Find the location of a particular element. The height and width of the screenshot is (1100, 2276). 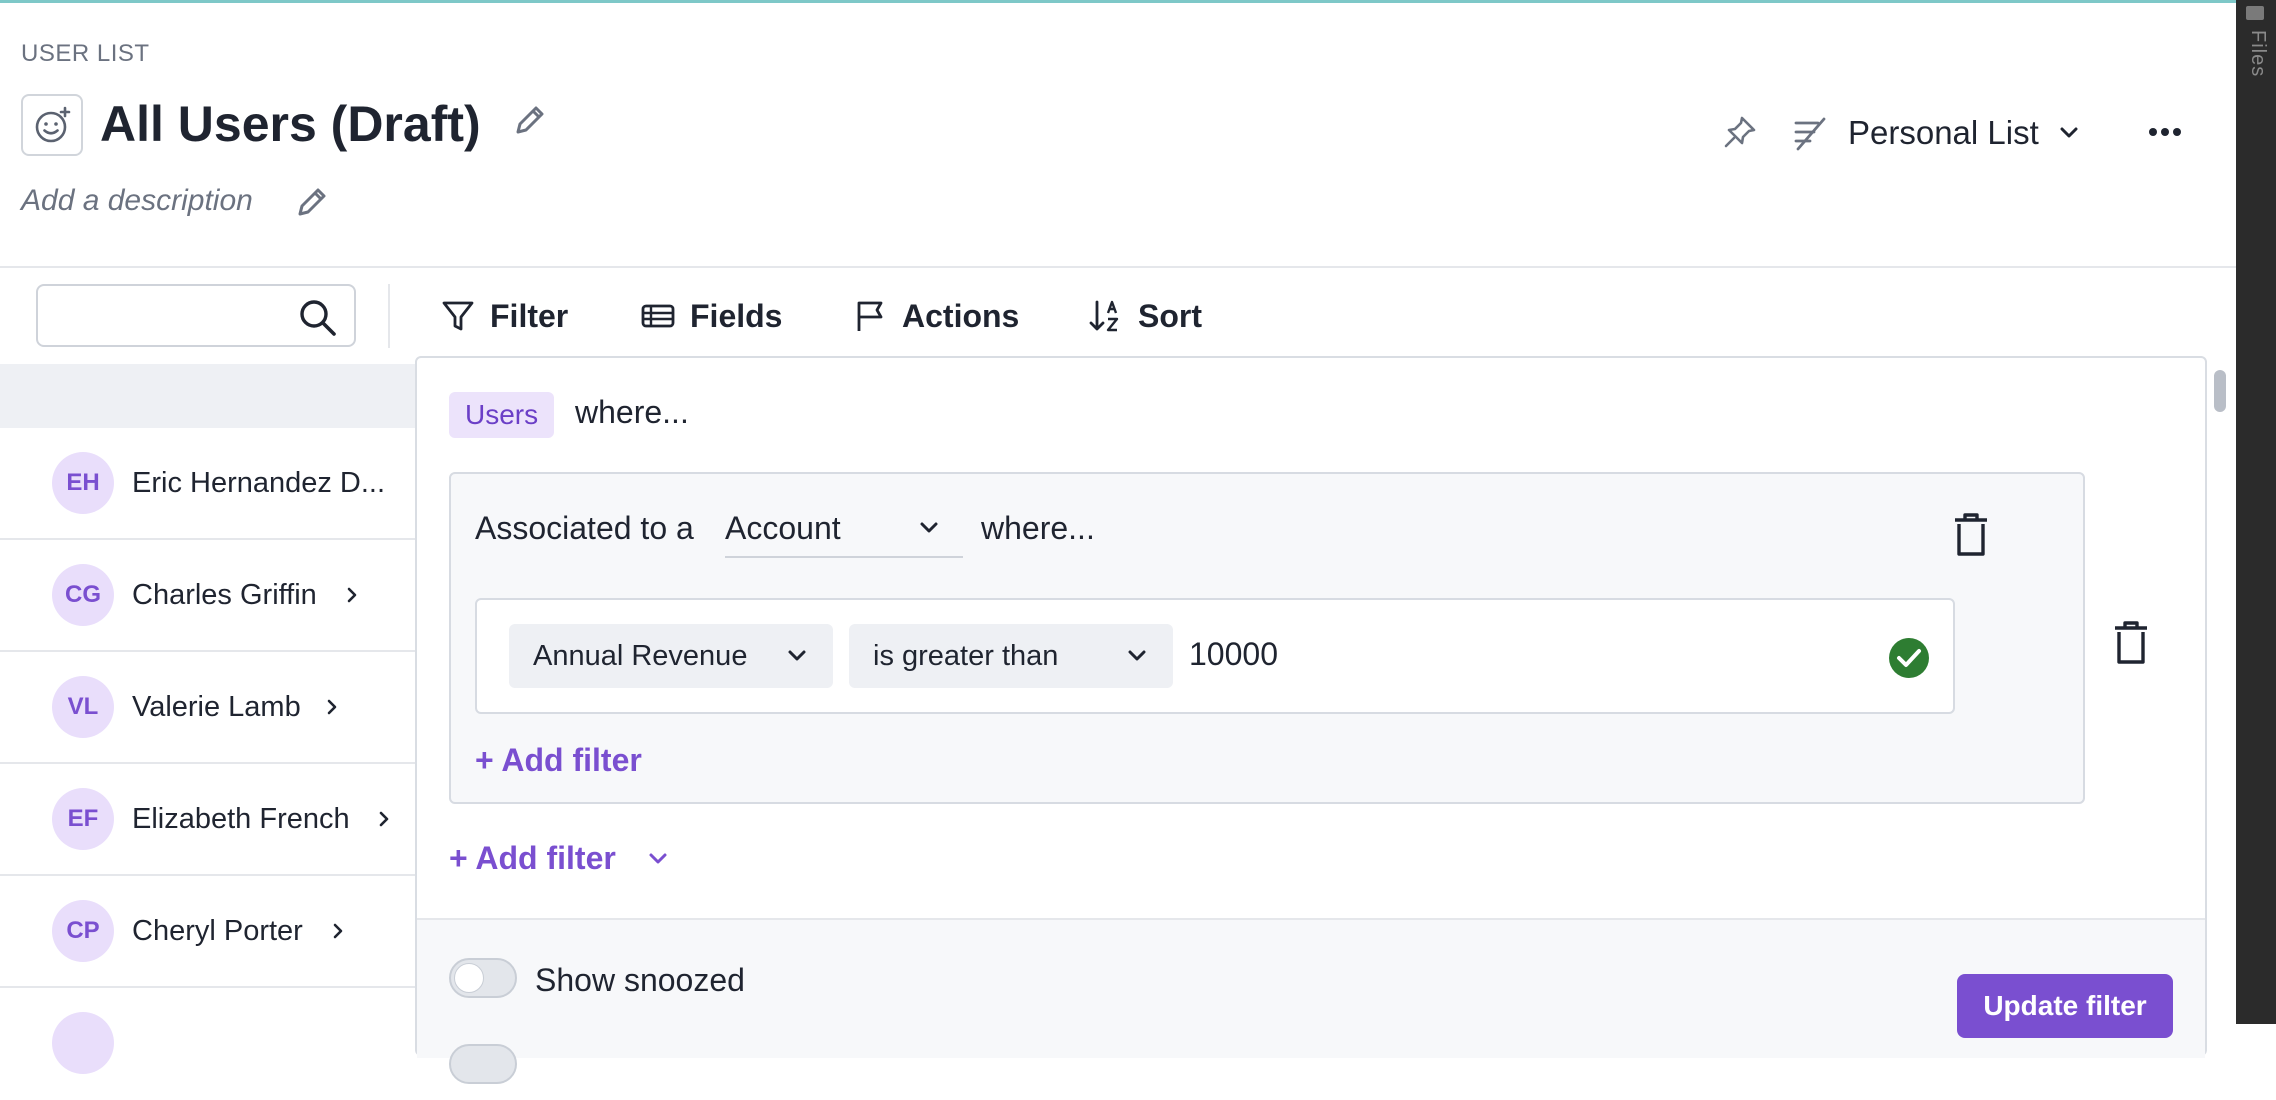

search-box is located at coordinates (196, 315).